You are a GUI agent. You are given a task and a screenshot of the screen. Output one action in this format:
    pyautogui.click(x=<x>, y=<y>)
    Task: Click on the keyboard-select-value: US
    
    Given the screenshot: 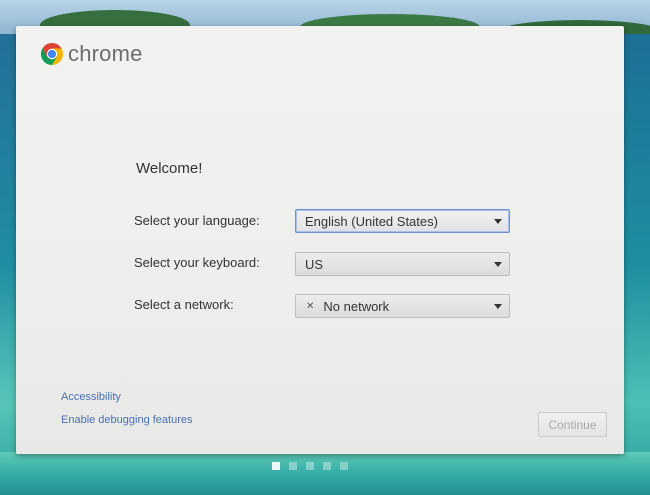 What is the action you would take?
    pyautogui.click(x=314, y=264)
    